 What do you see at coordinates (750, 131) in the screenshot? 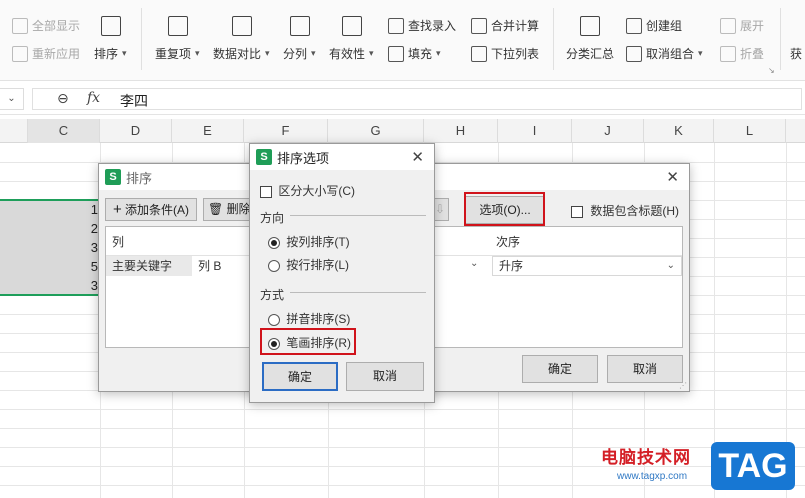
I see `column-header-l: L` at bounding box center [750, 131].